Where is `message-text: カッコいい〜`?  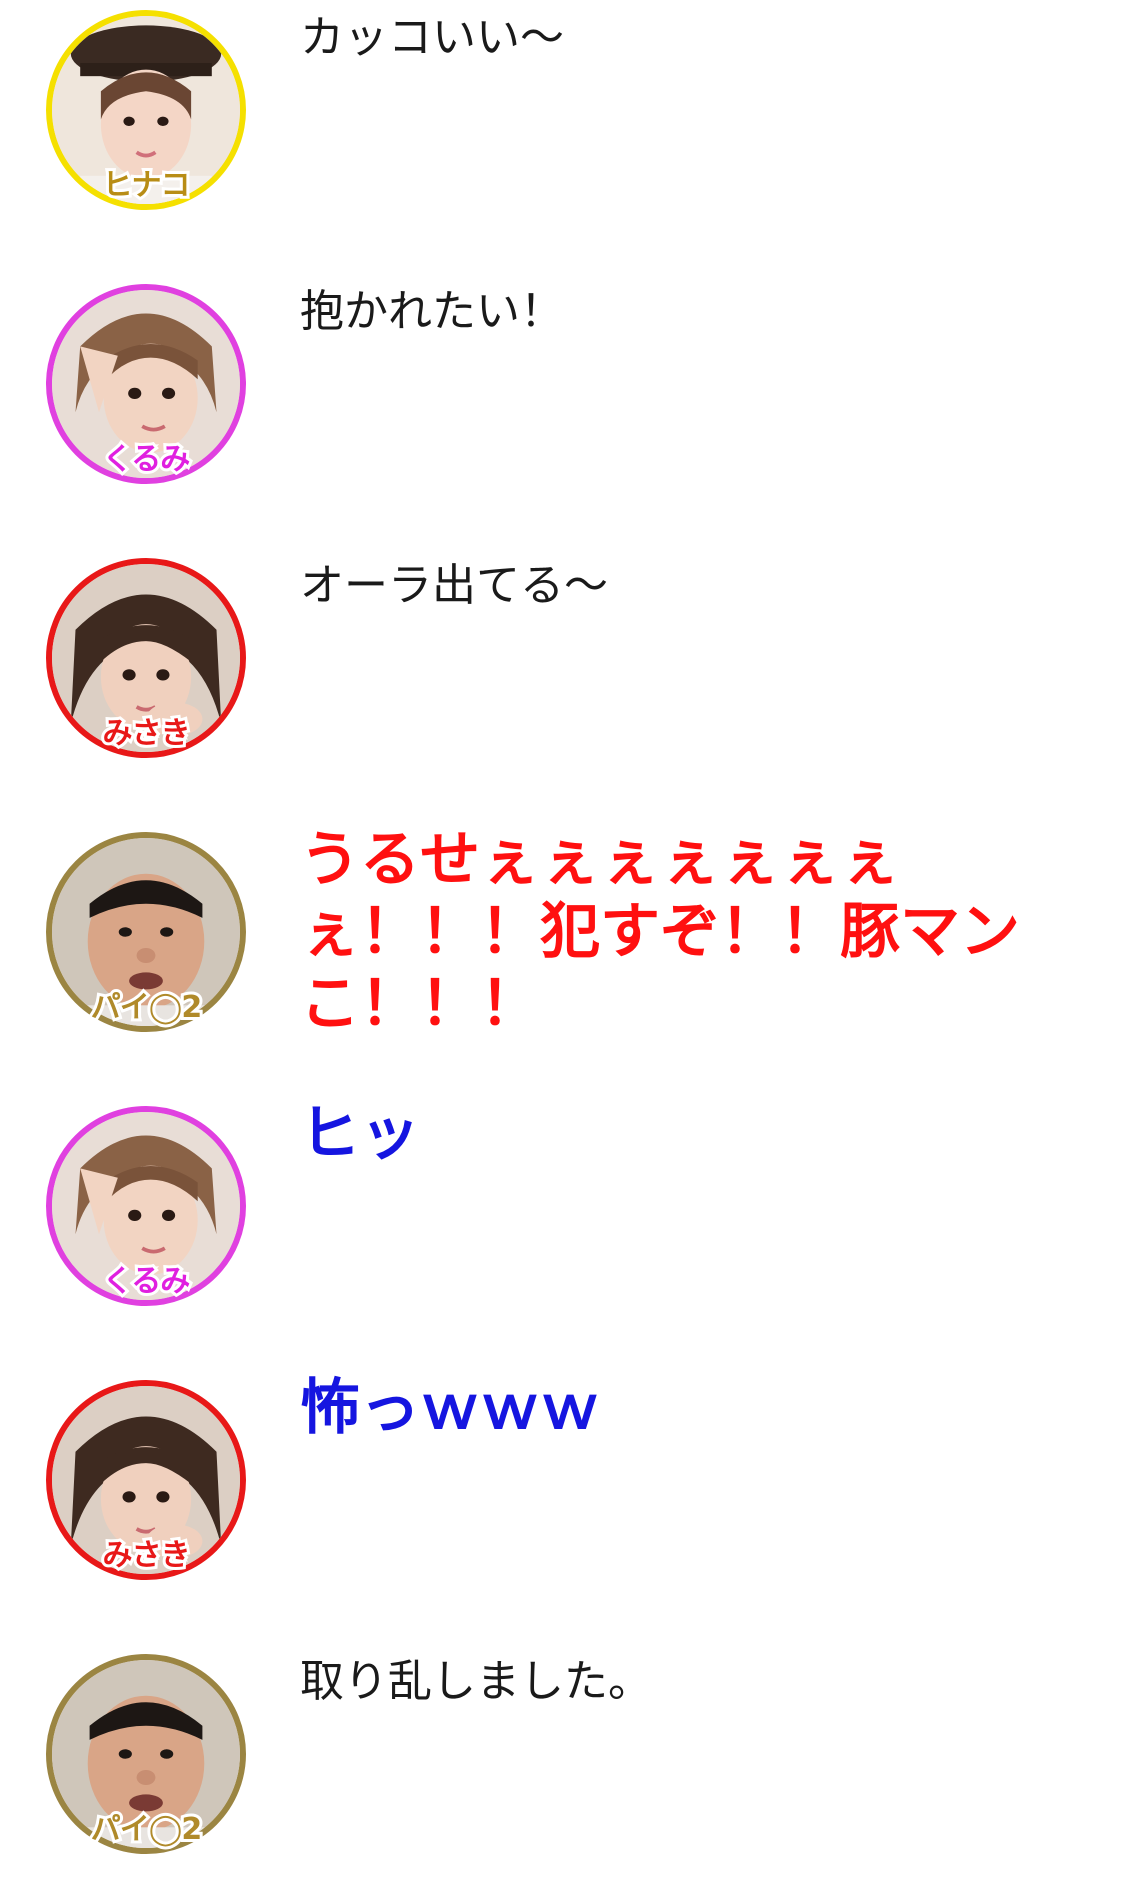
message-text: カッコいい〜 is located at coordinates (432, 37).